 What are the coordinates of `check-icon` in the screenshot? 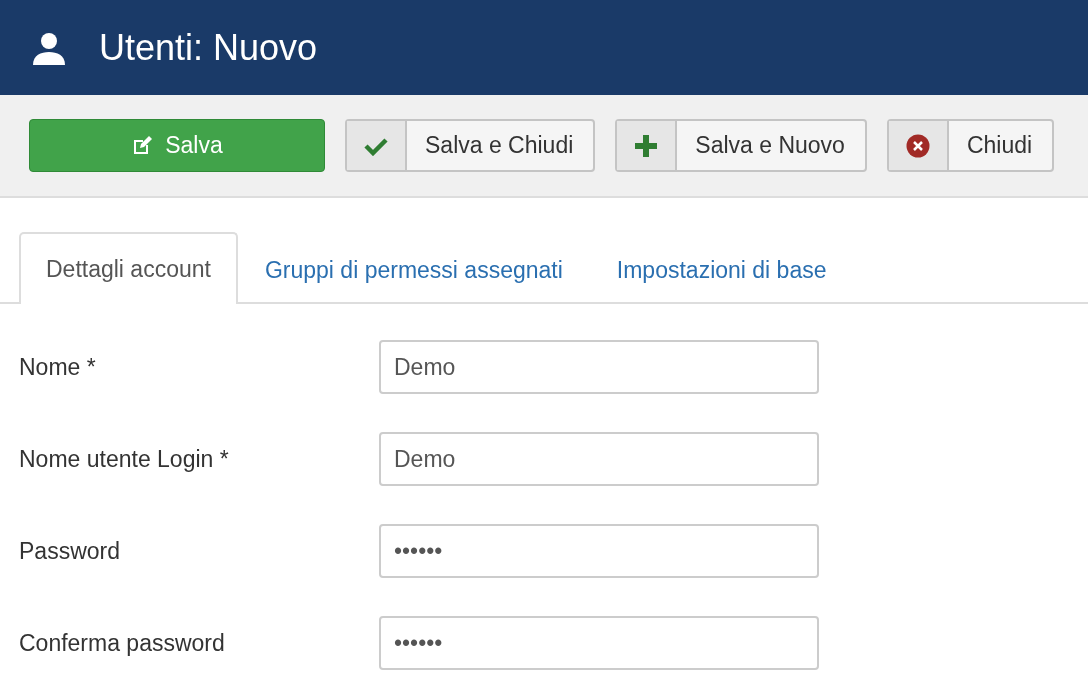 It's located at (376, 145).